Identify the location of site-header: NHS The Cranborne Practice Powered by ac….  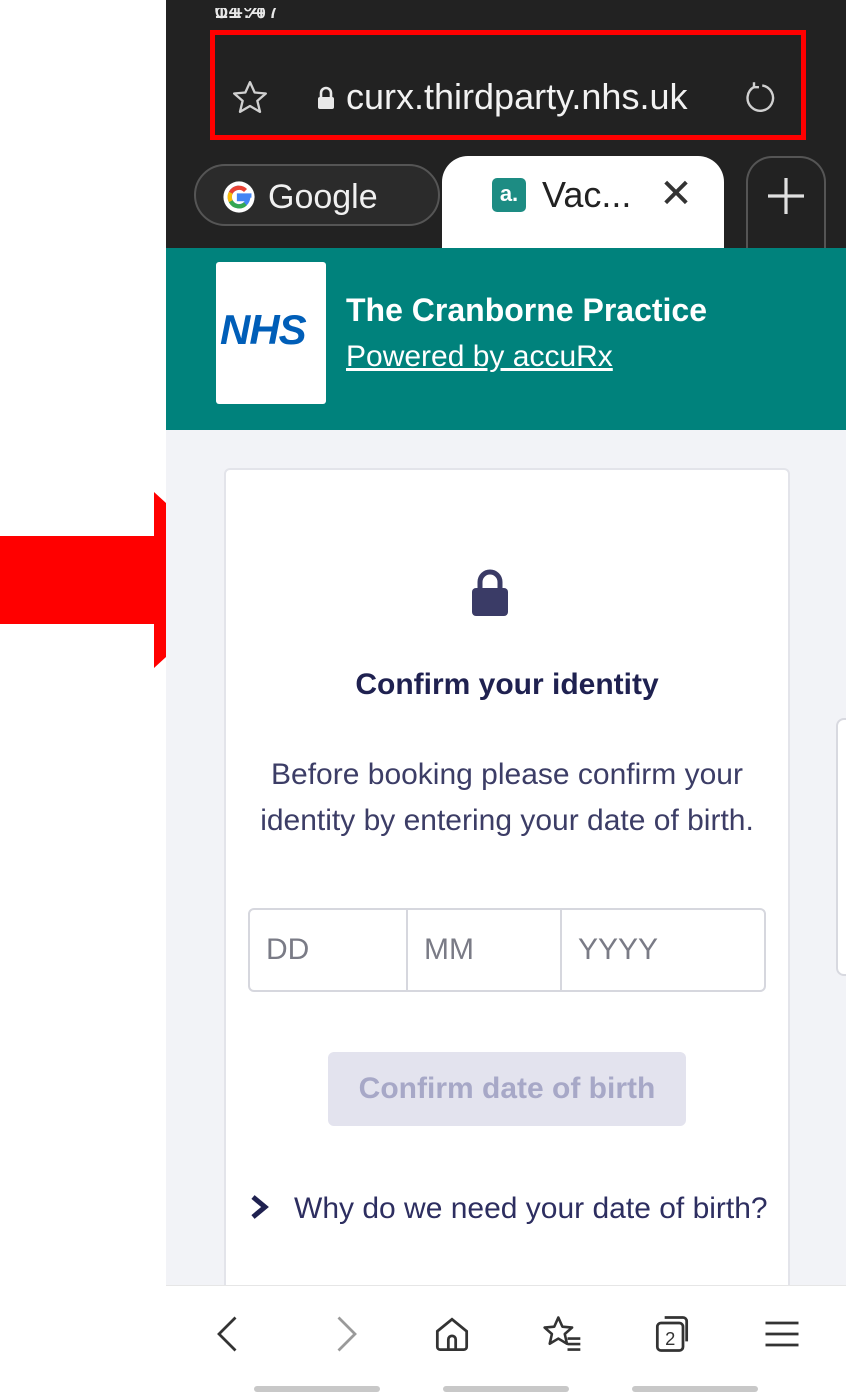
(506, 339).